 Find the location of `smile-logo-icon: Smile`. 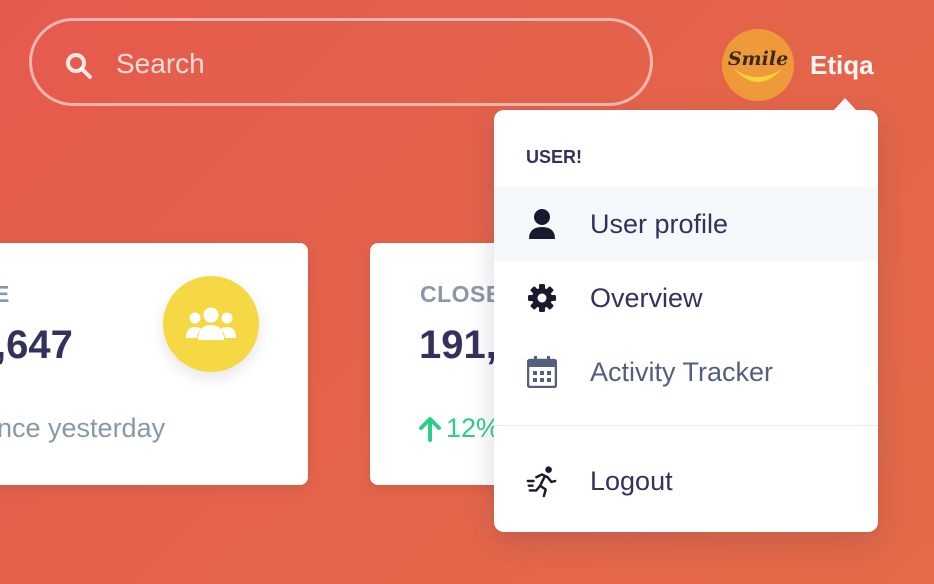

smile-logo-icon: Smile is located at coordinates (758, 65).